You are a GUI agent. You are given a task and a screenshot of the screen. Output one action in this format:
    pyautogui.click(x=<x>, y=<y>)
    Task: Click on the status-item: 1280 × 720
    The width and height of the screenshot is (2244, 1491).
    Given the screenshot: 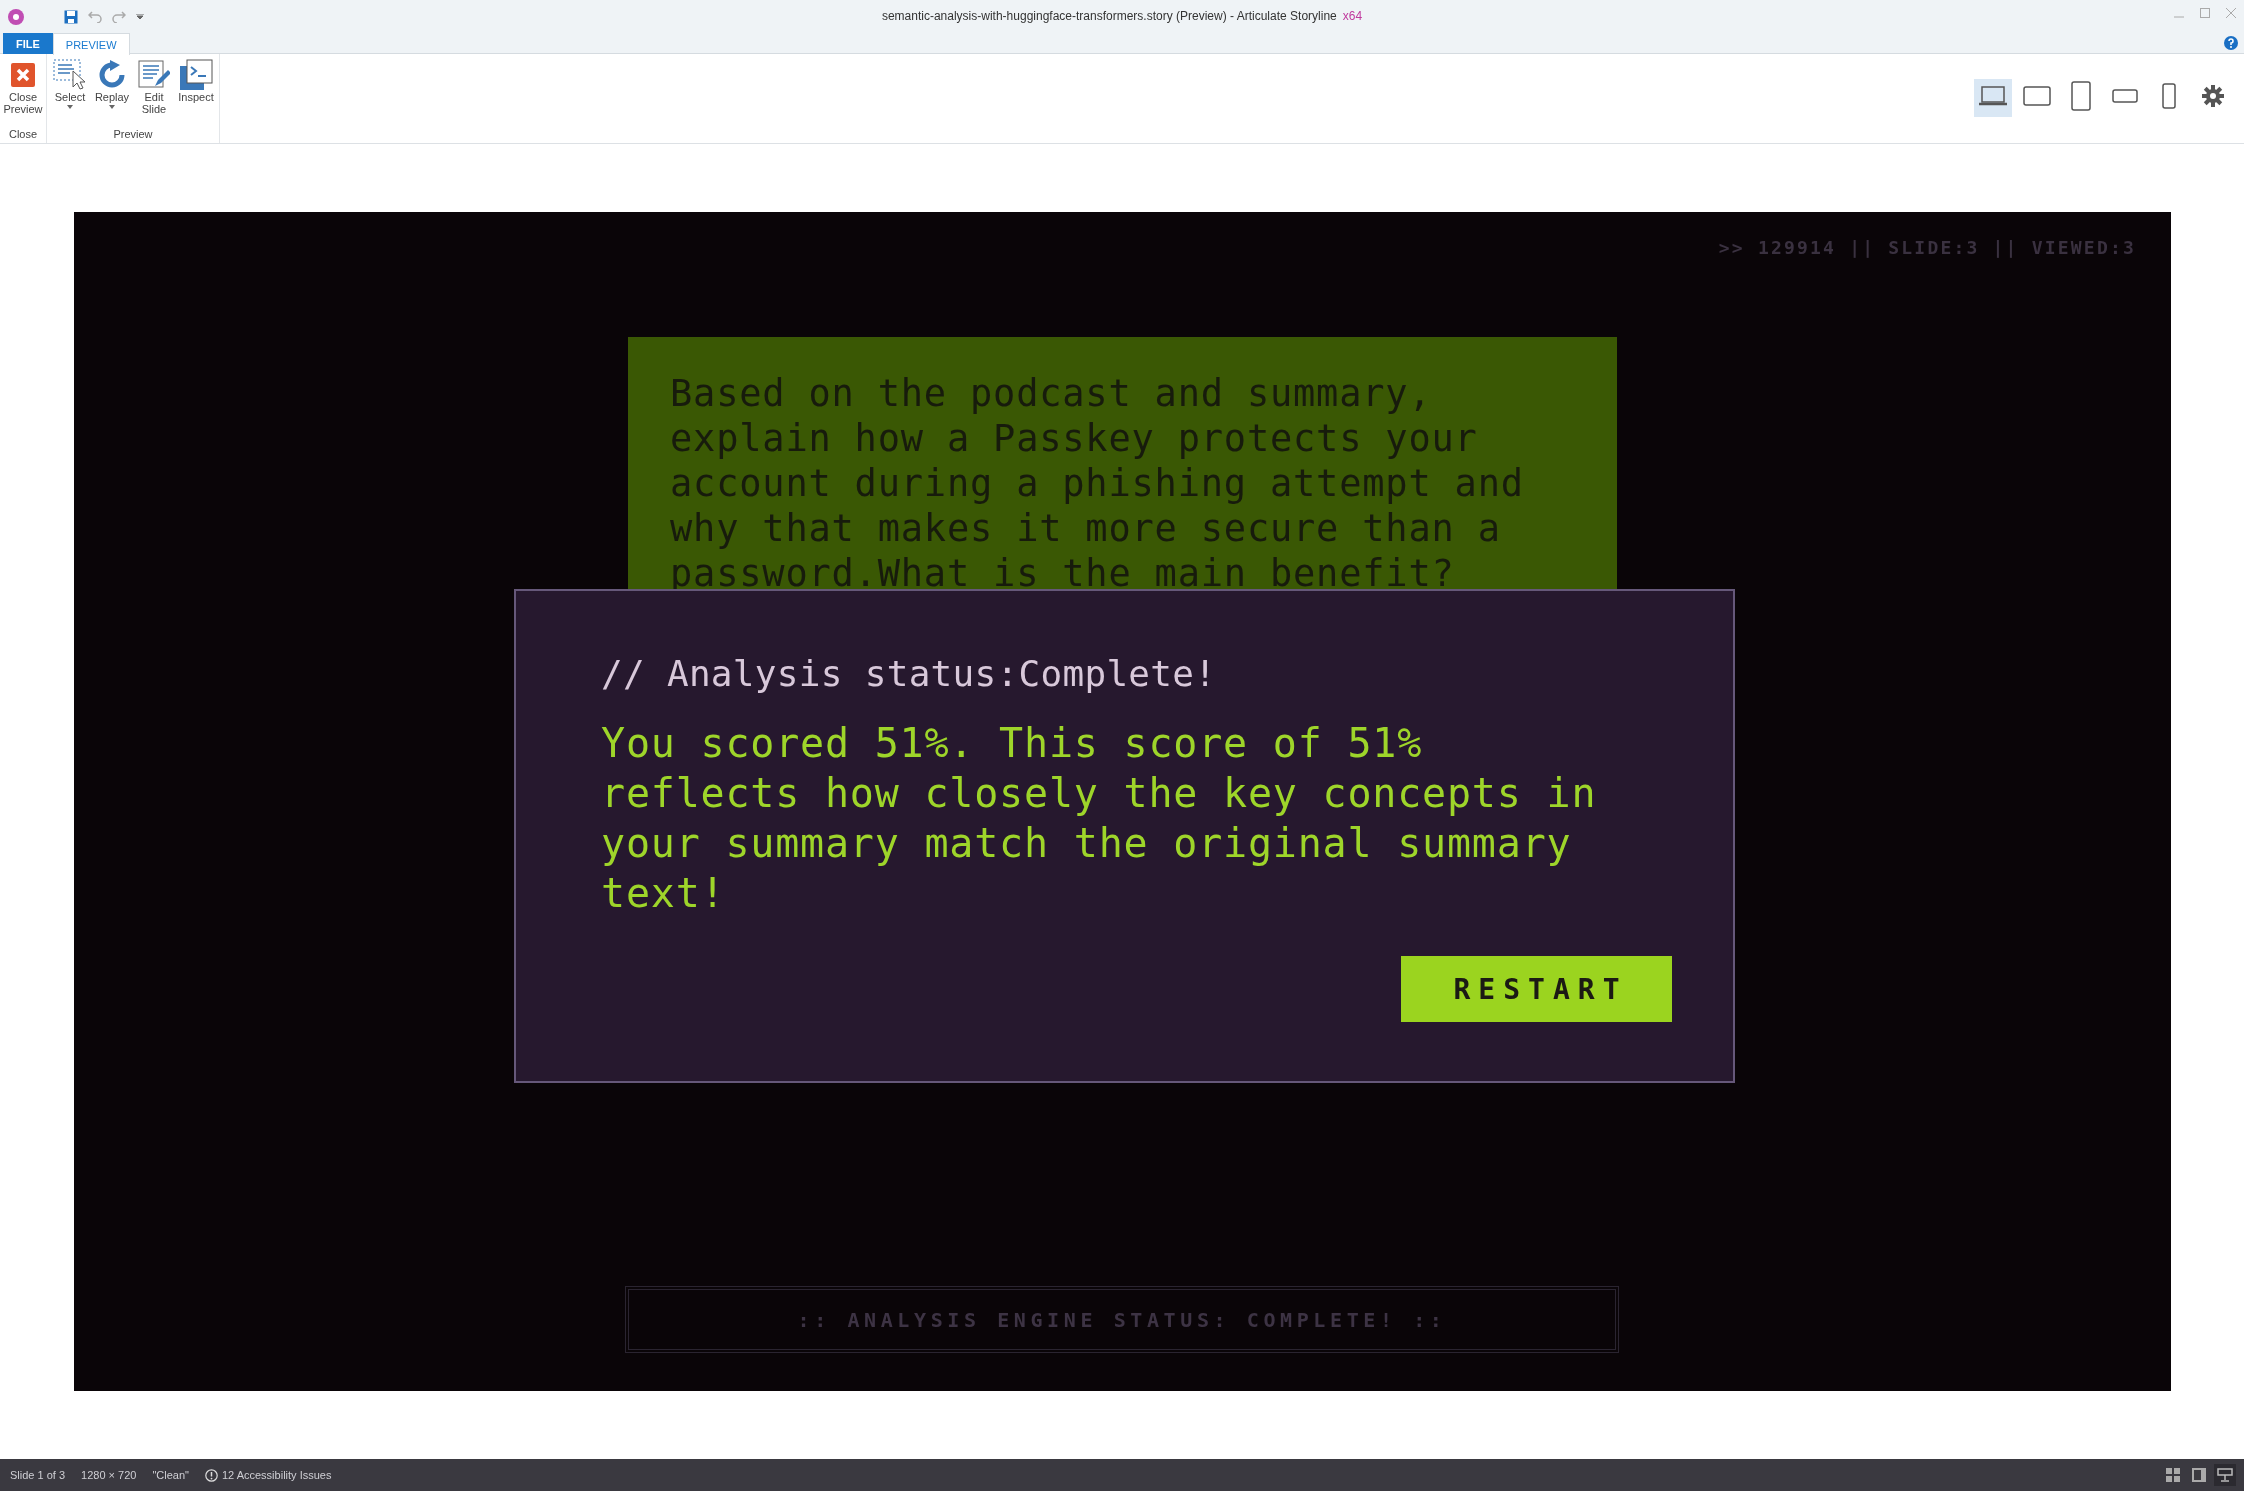 What is the action you would take?
    pyautogui.click(x=109, y=1475)
    